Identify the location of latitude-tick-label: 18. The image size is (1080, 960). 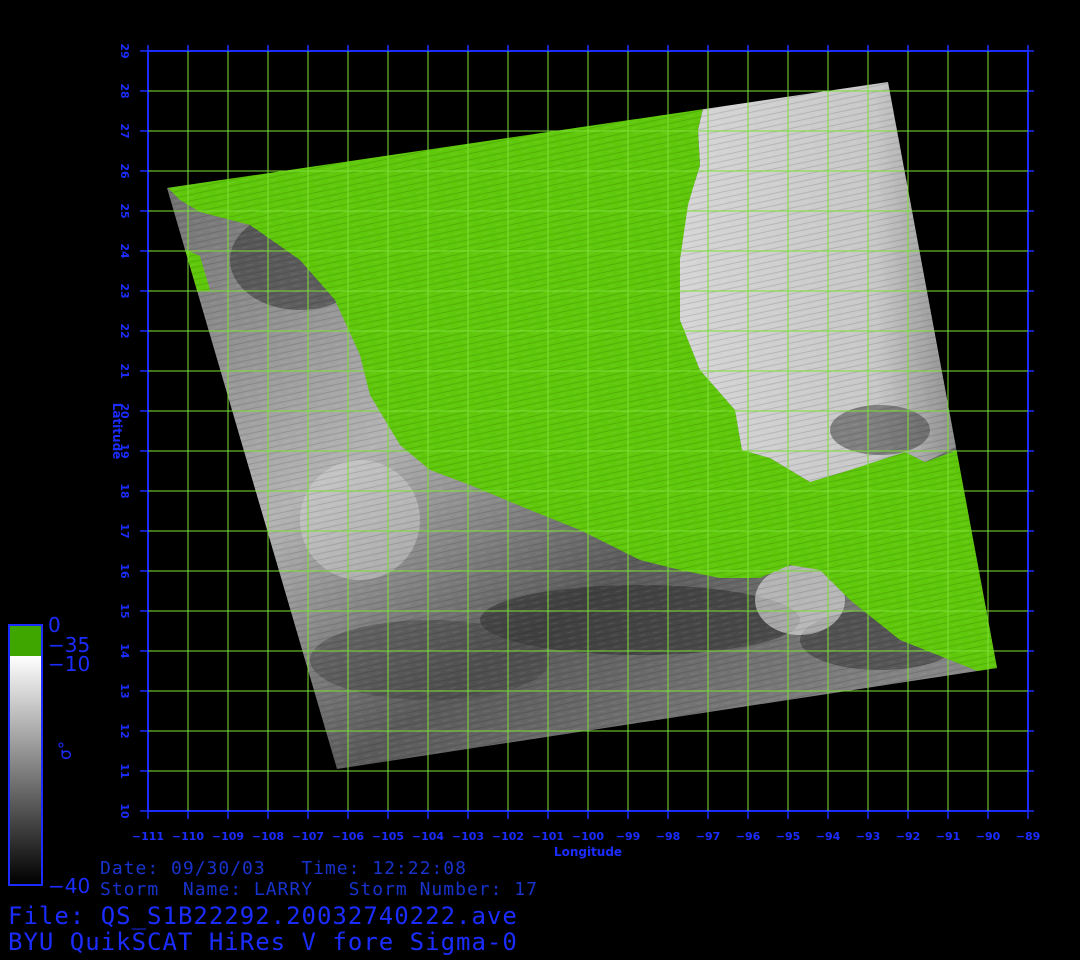
(124, 490).